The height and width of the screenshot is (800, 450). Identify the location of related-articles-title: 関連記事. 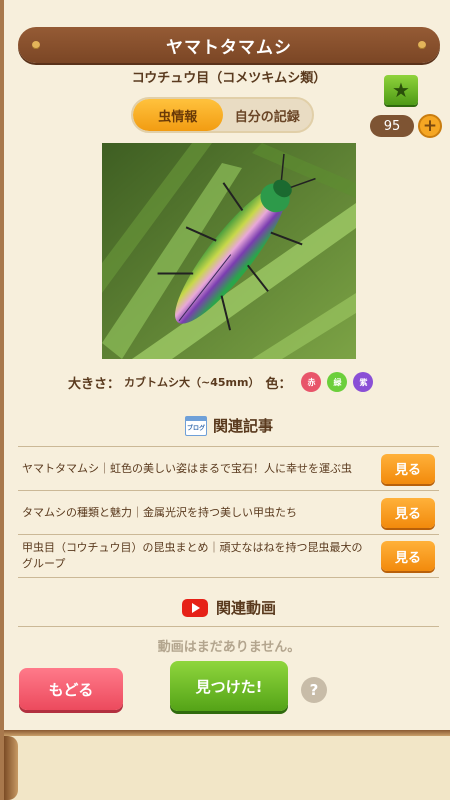
(242, 426).